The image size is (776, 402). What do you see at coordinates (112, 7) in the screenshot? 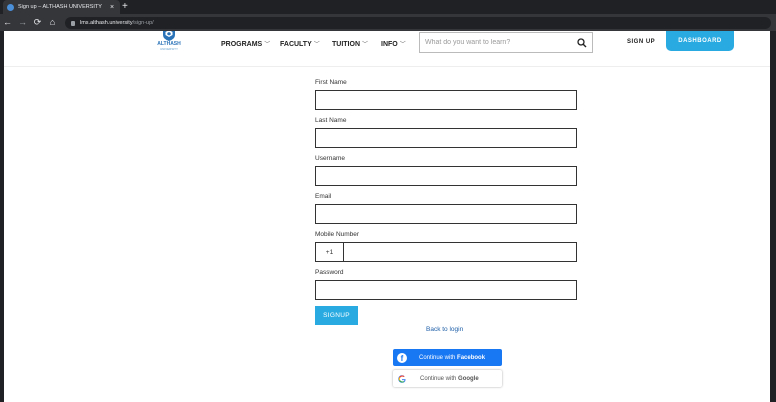
I see `tab-close-icon: ×` at bounding box center [112, 7].